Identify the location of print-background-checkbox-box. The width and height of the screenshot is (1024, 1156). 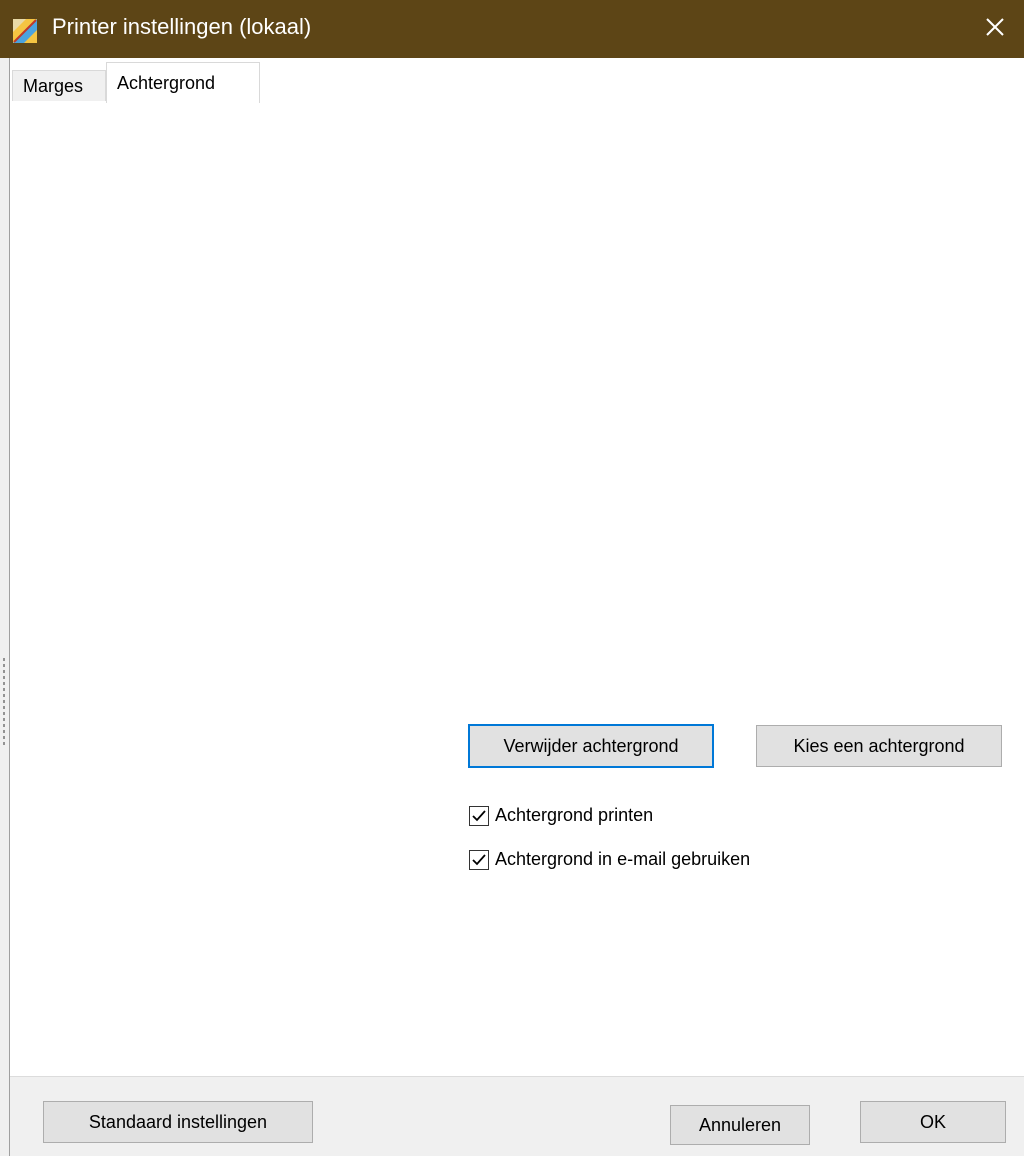
(479, 815).